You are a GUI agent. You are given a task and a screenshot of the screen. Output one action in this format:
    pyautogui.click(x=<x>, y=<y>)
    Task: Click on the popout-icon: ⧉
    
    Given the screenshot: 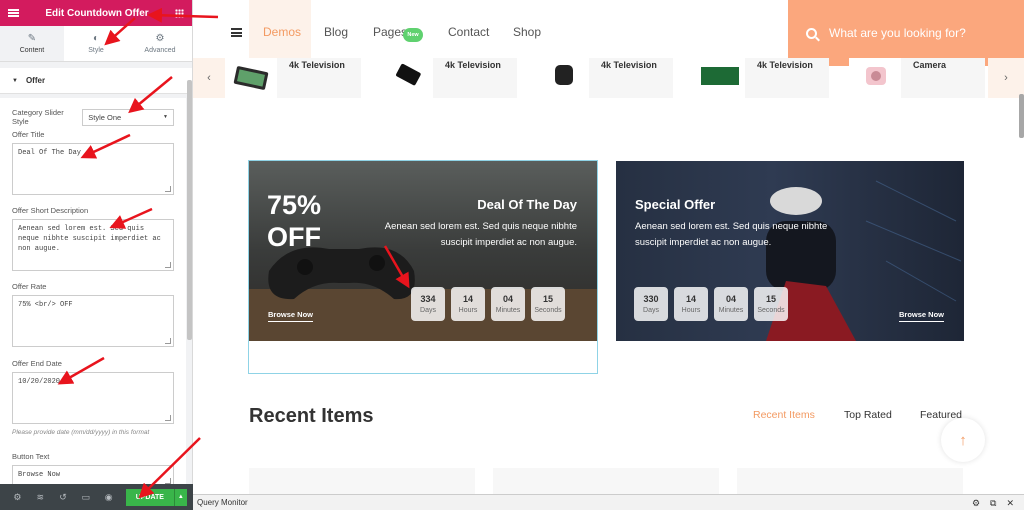 What is the action you would take?
    pyautogui.click(x=993, y=503)
    